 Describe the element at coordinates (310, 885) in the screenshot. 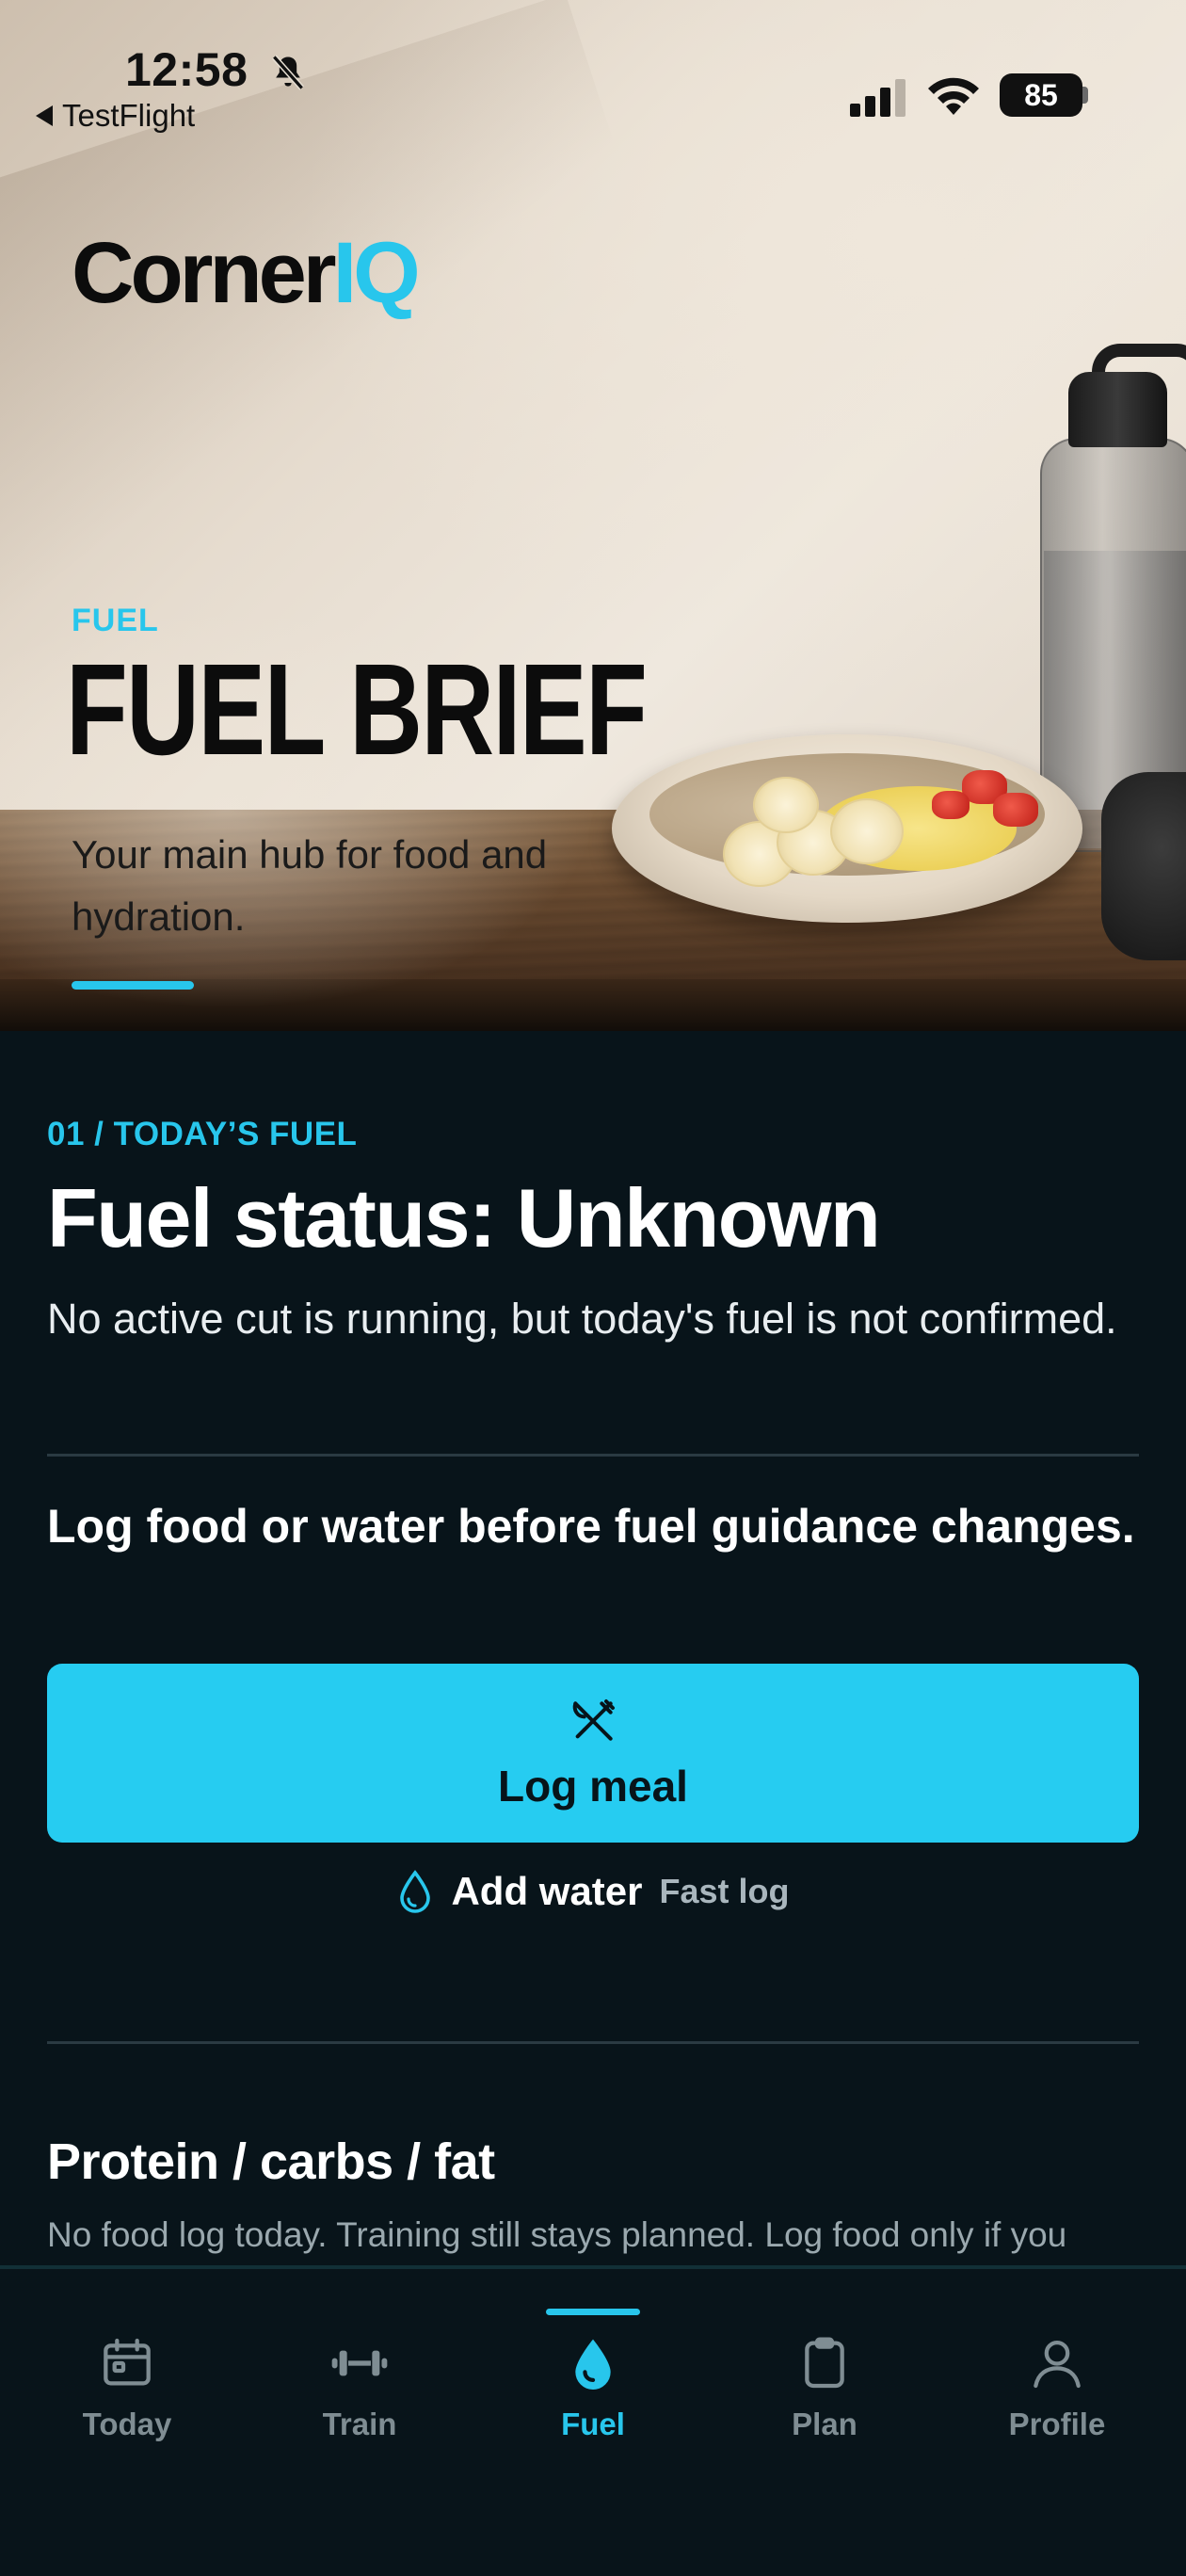

I see `page-subtitle: Your main hub for food and hydration.` at that location.